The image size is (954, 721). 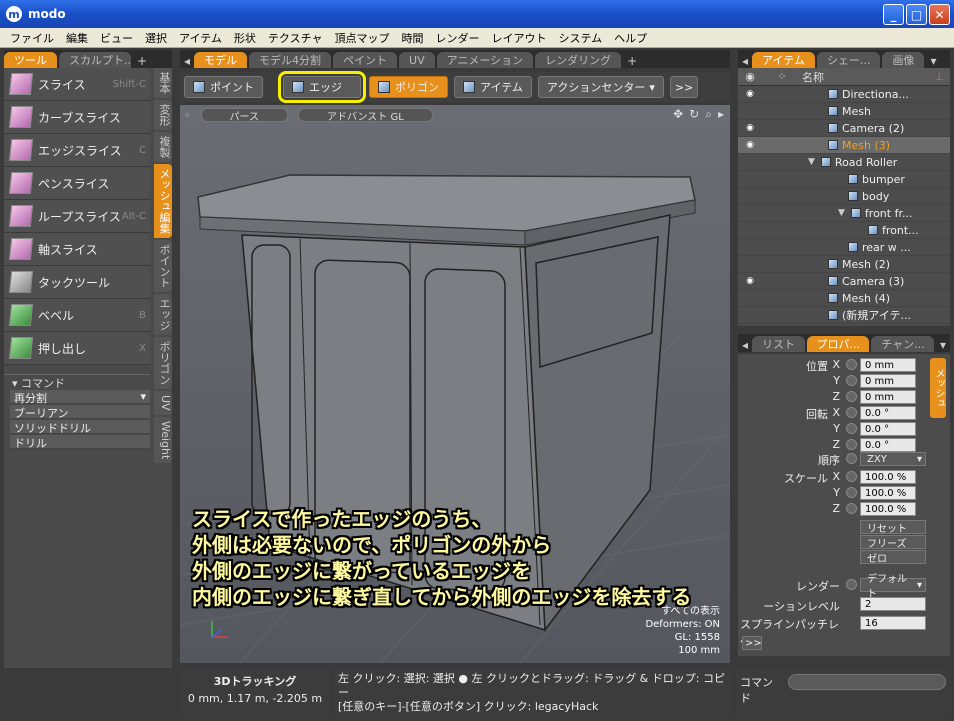 I want to click on more-properties-button: >>, so click(x=752, y=643).